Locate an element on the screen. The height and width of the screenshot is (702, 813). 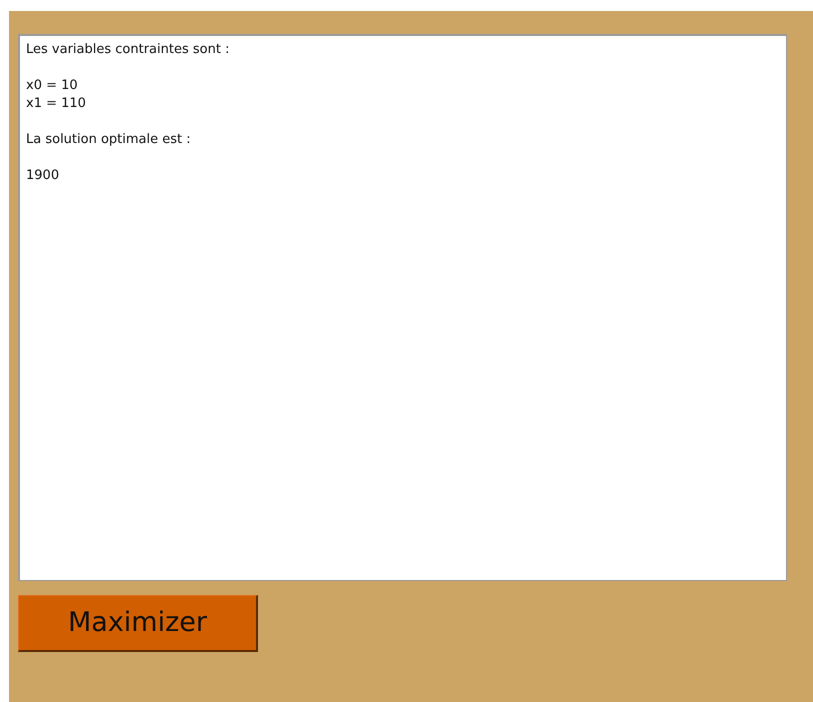
output-line: x0 = 10 is located at coordinates (52, 86).